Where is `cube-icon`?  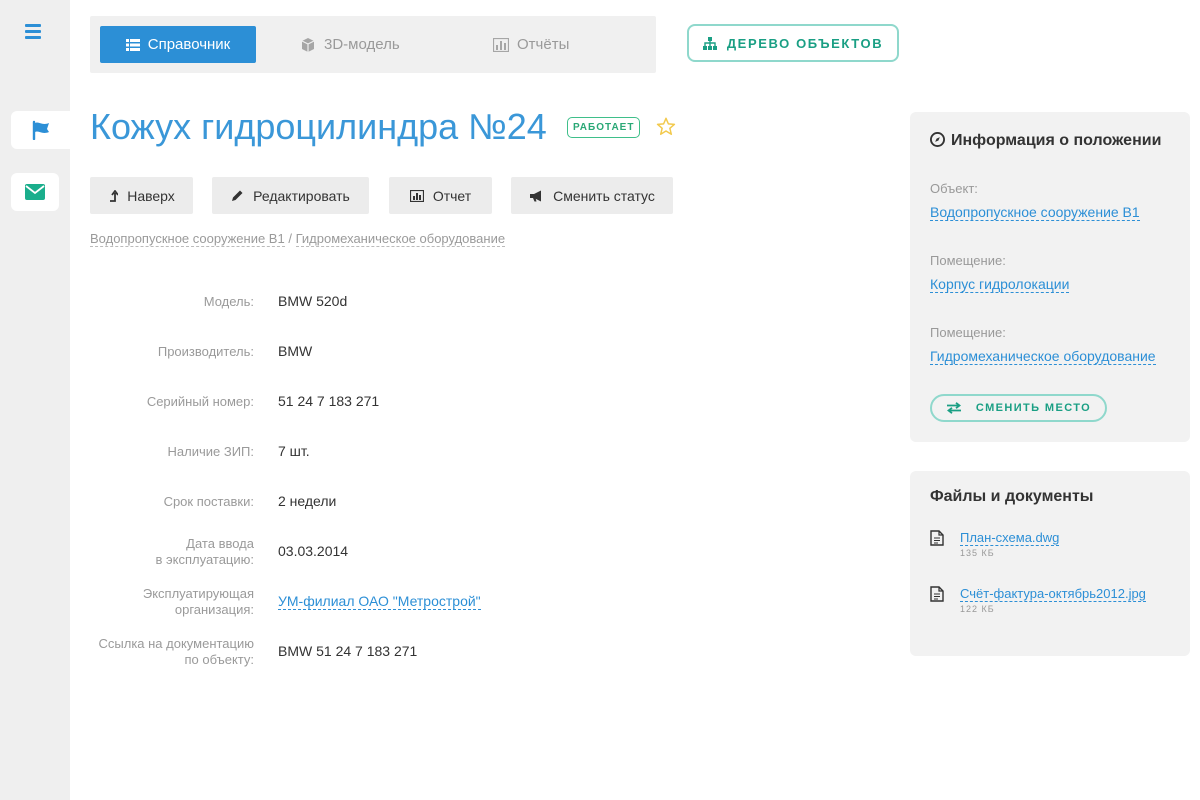
cube-icon is located at coordinates (308, 44).